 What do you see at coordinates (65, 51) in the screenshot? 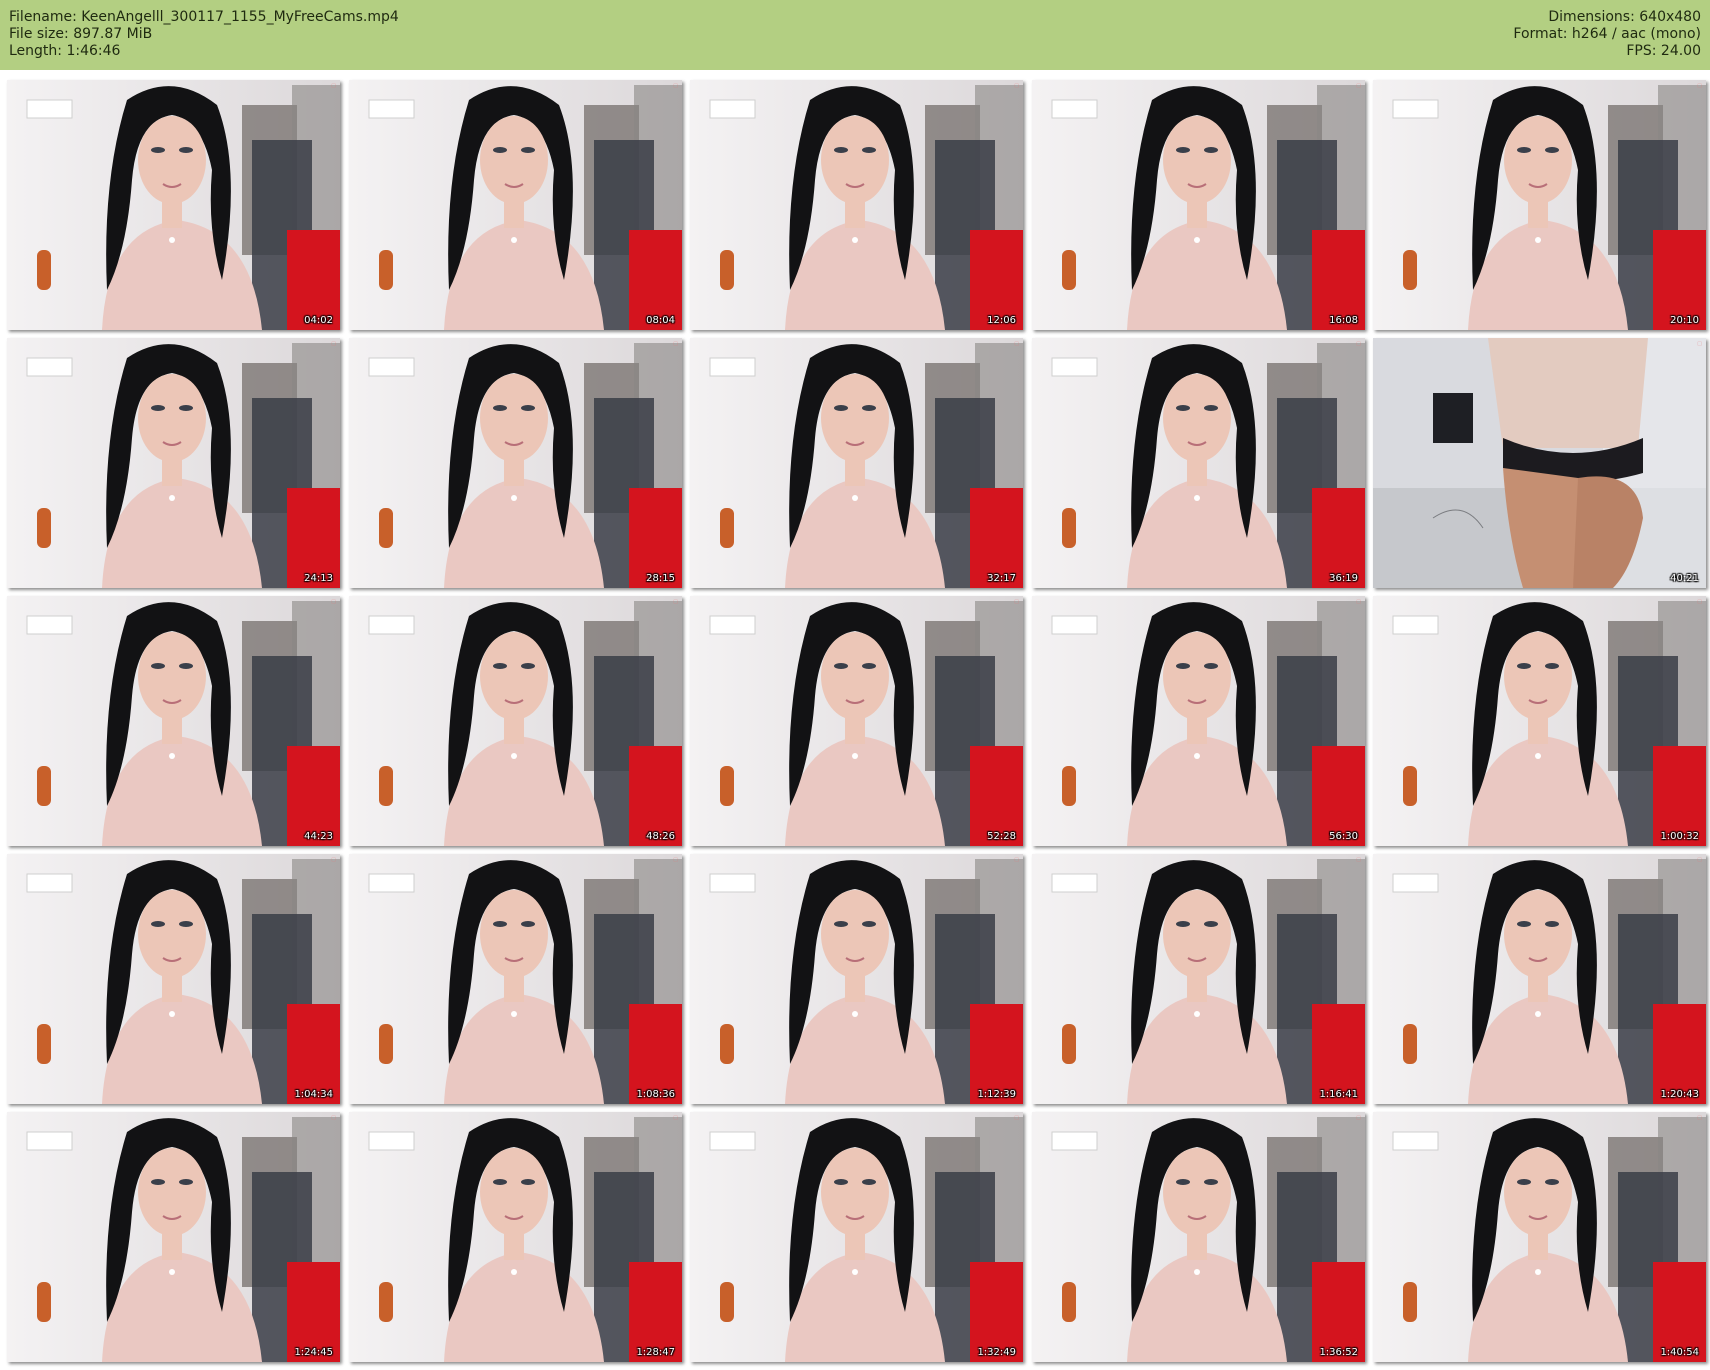
I see `length-line: Length: 1:46:46` at bounding box center [65, 51].